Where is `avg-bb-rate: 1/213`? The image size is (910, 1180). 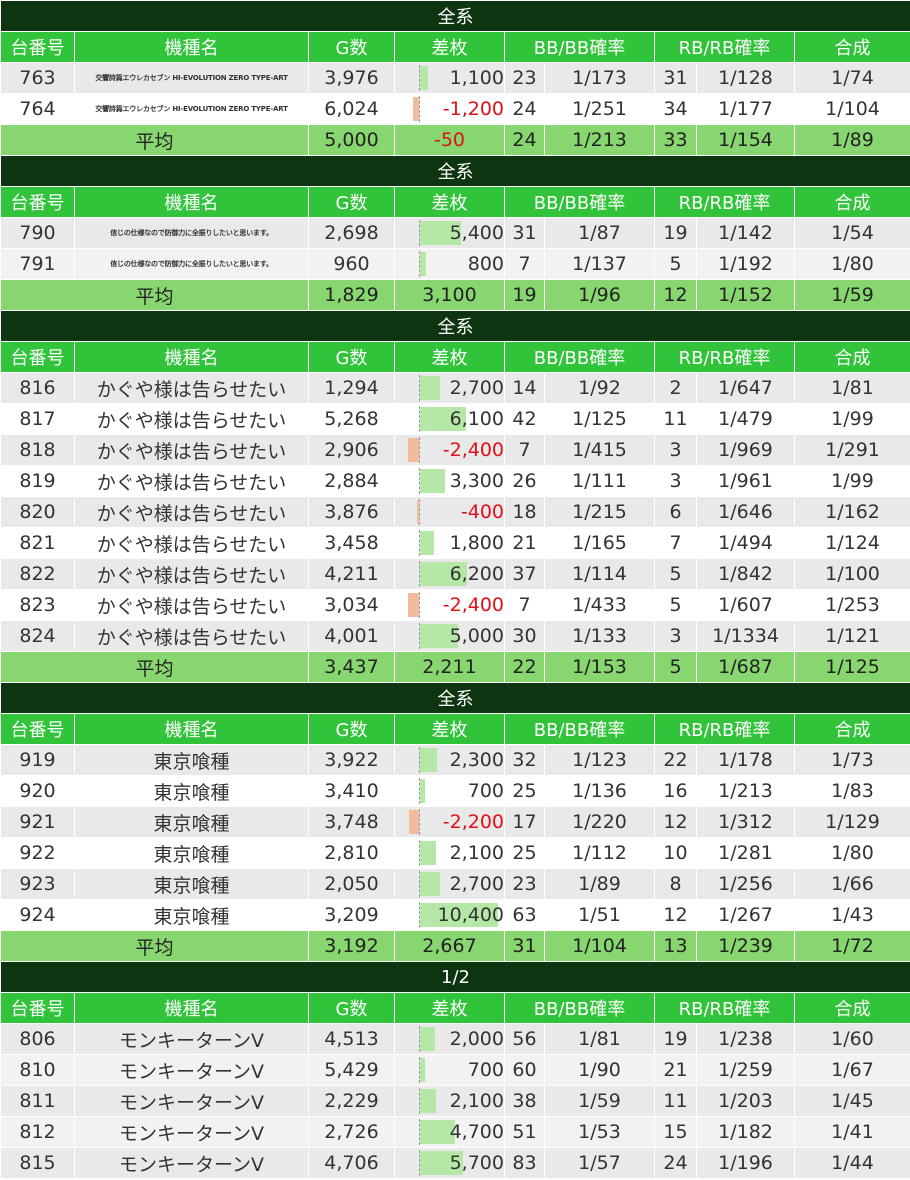
avg-bb-rate: 1/213 is located at coordinates (599, 140).